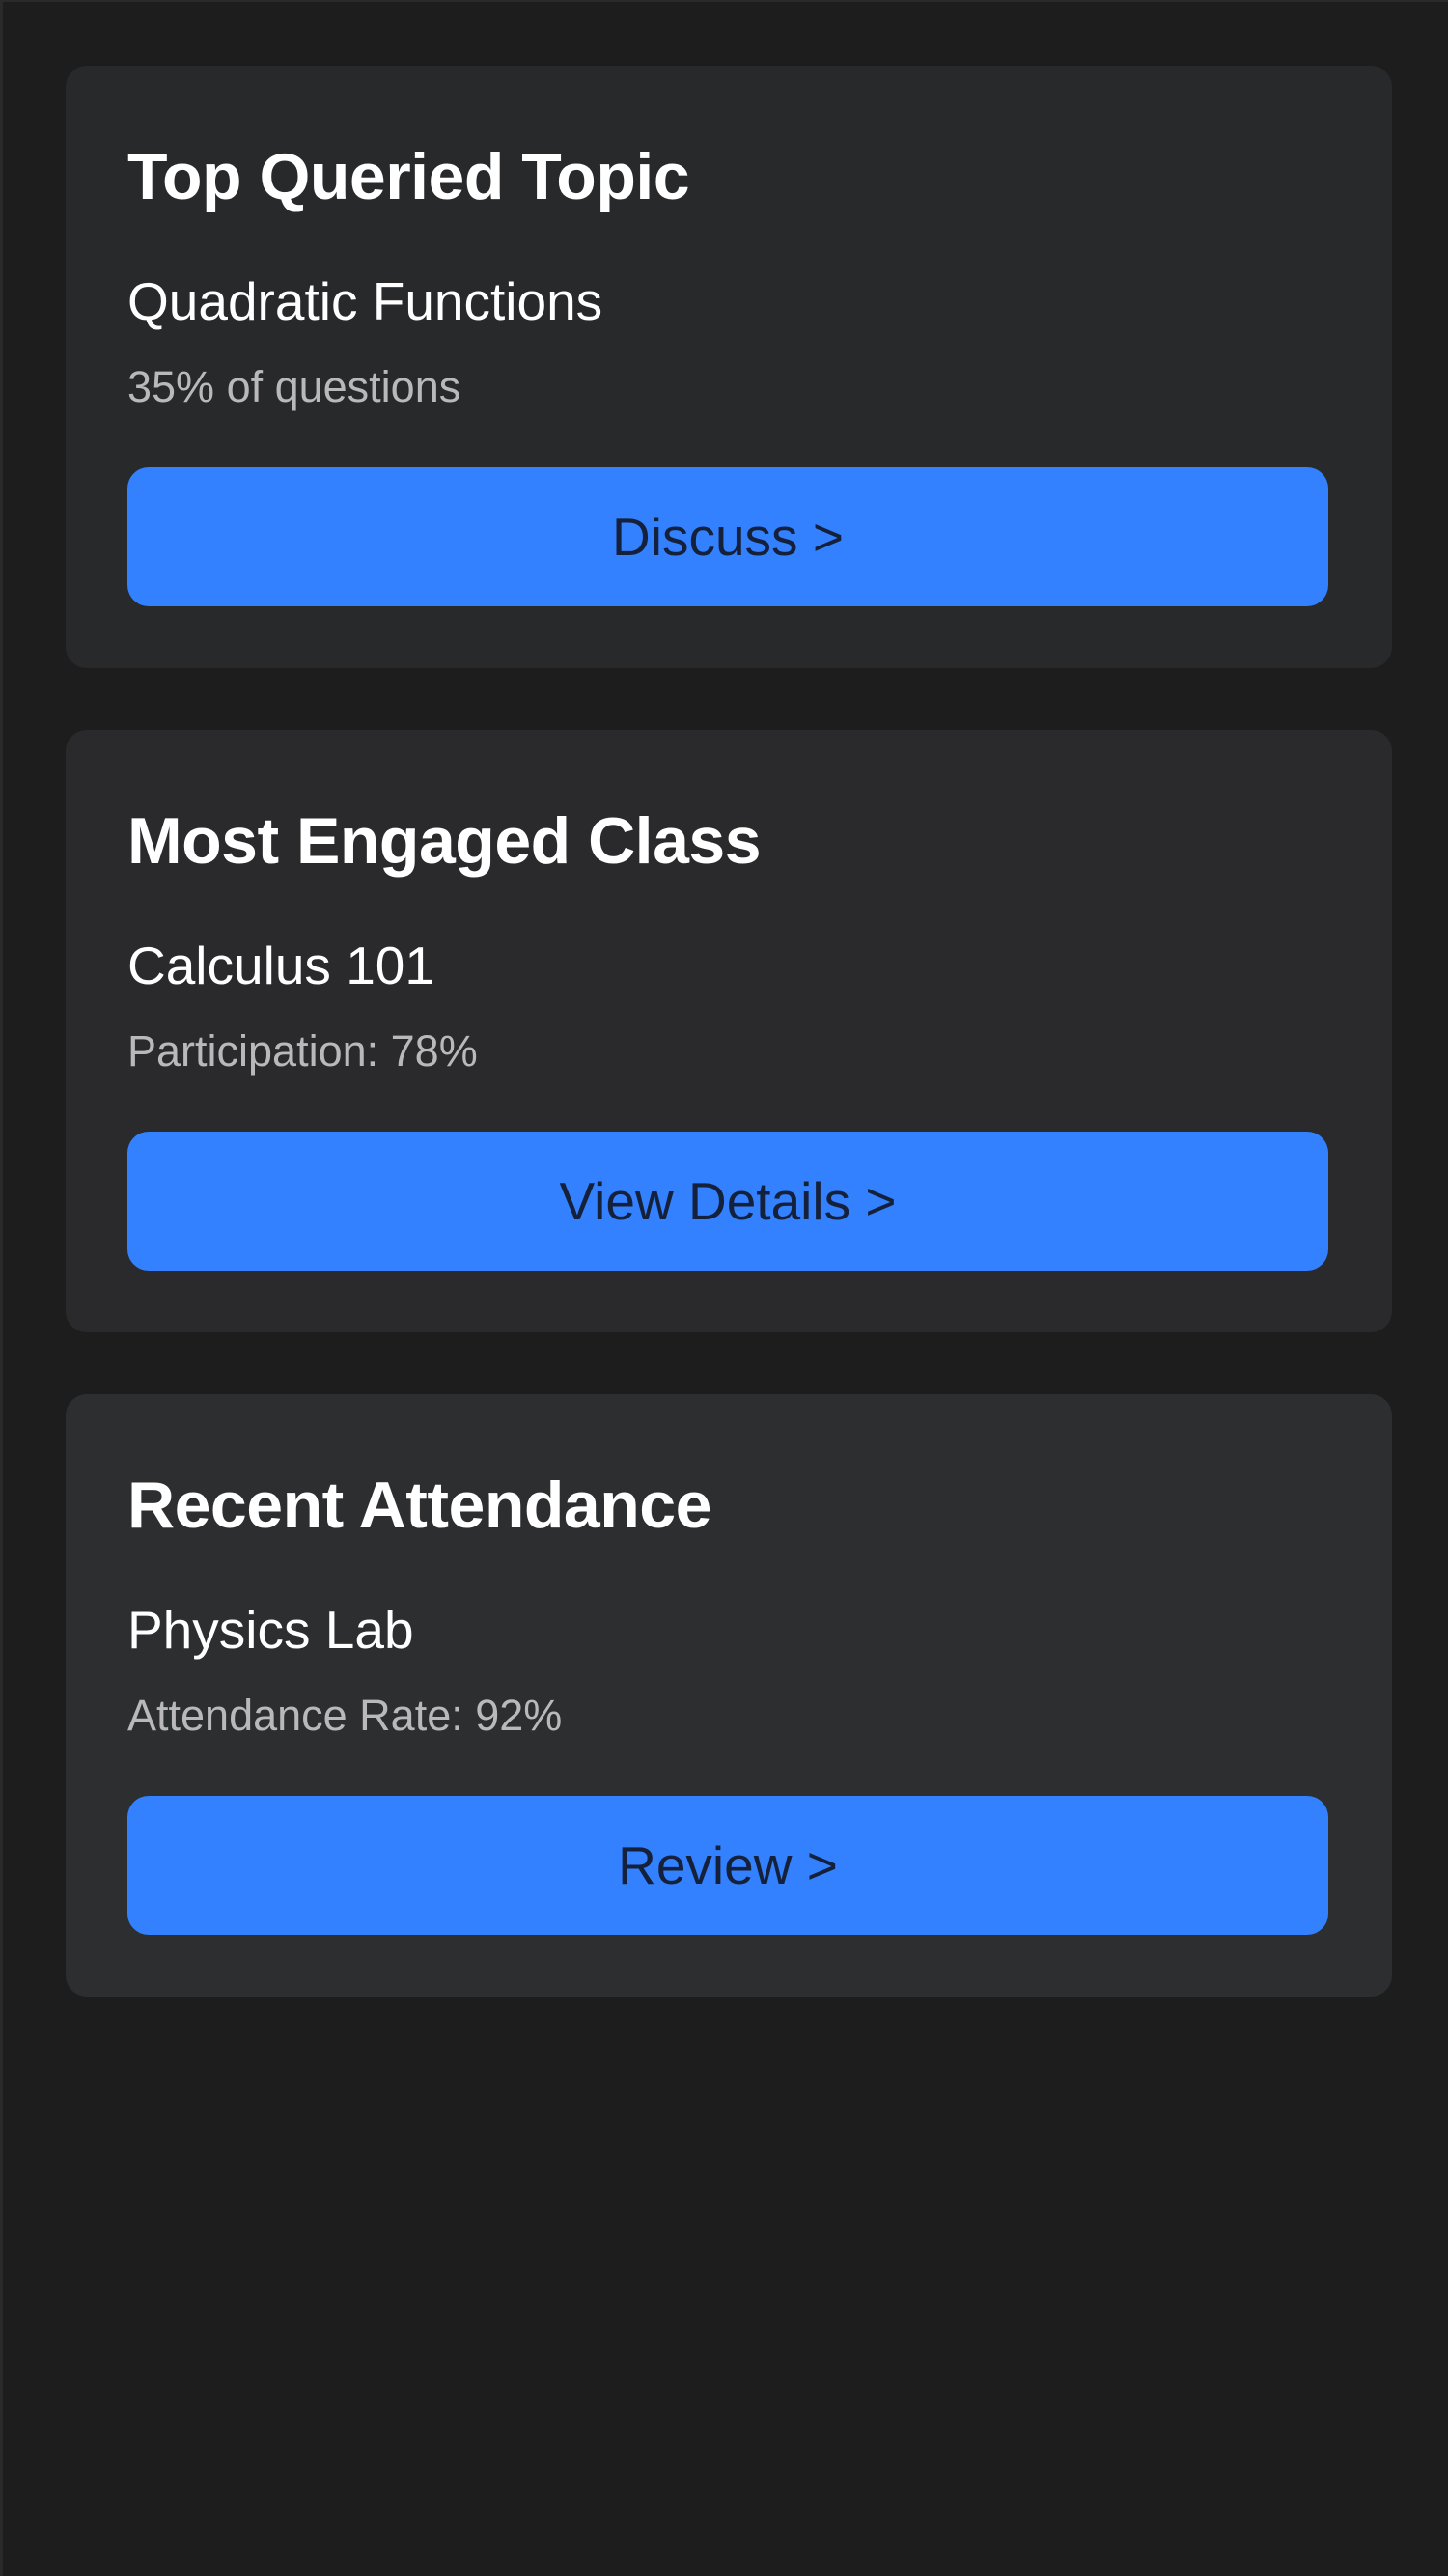  What do you see at coordinates (294, 387) in the screenshot?
I see `topic-stat: 35% of questions` at bounding box center [294, 387].